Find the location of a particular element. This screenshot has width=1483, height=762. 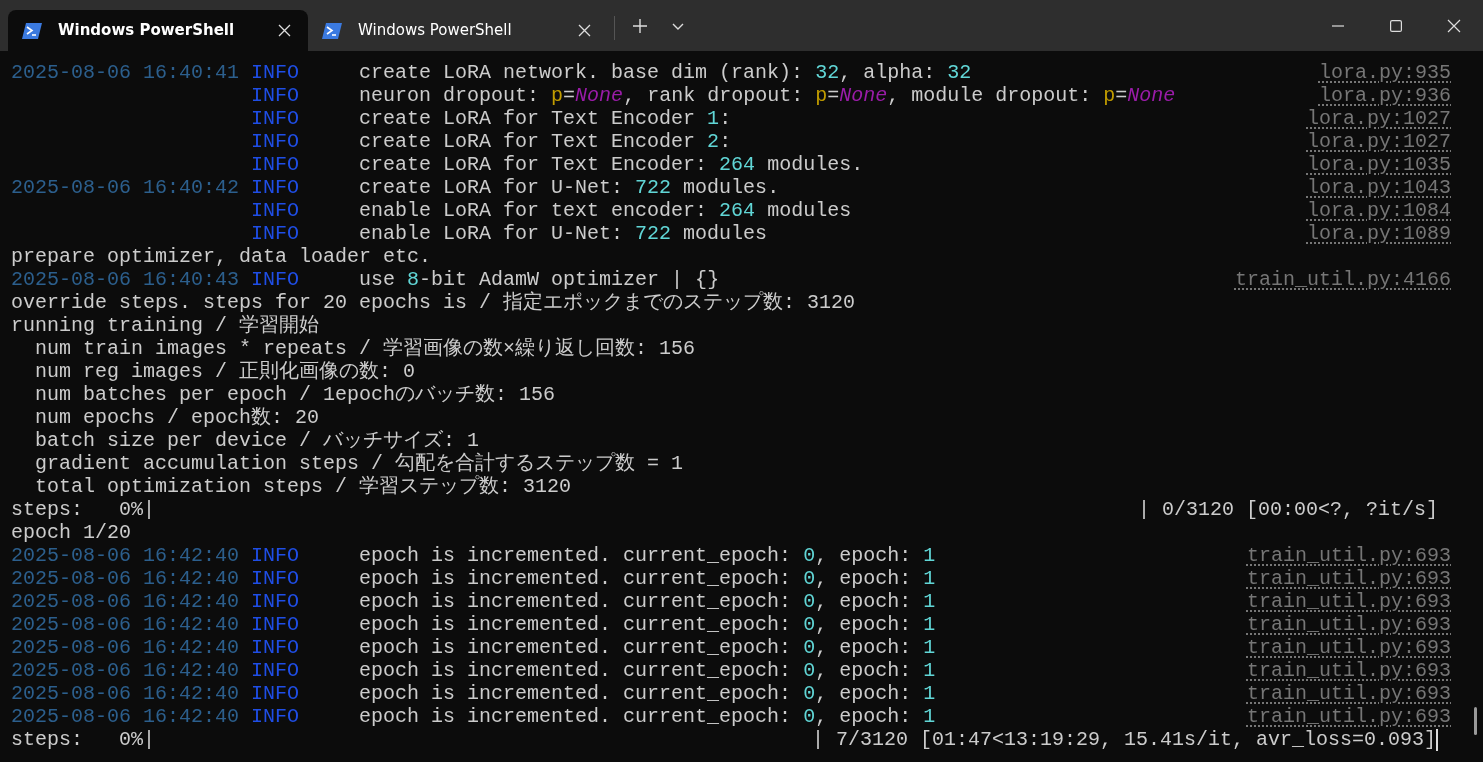

caret-icon is located at coordinates (678, 26).